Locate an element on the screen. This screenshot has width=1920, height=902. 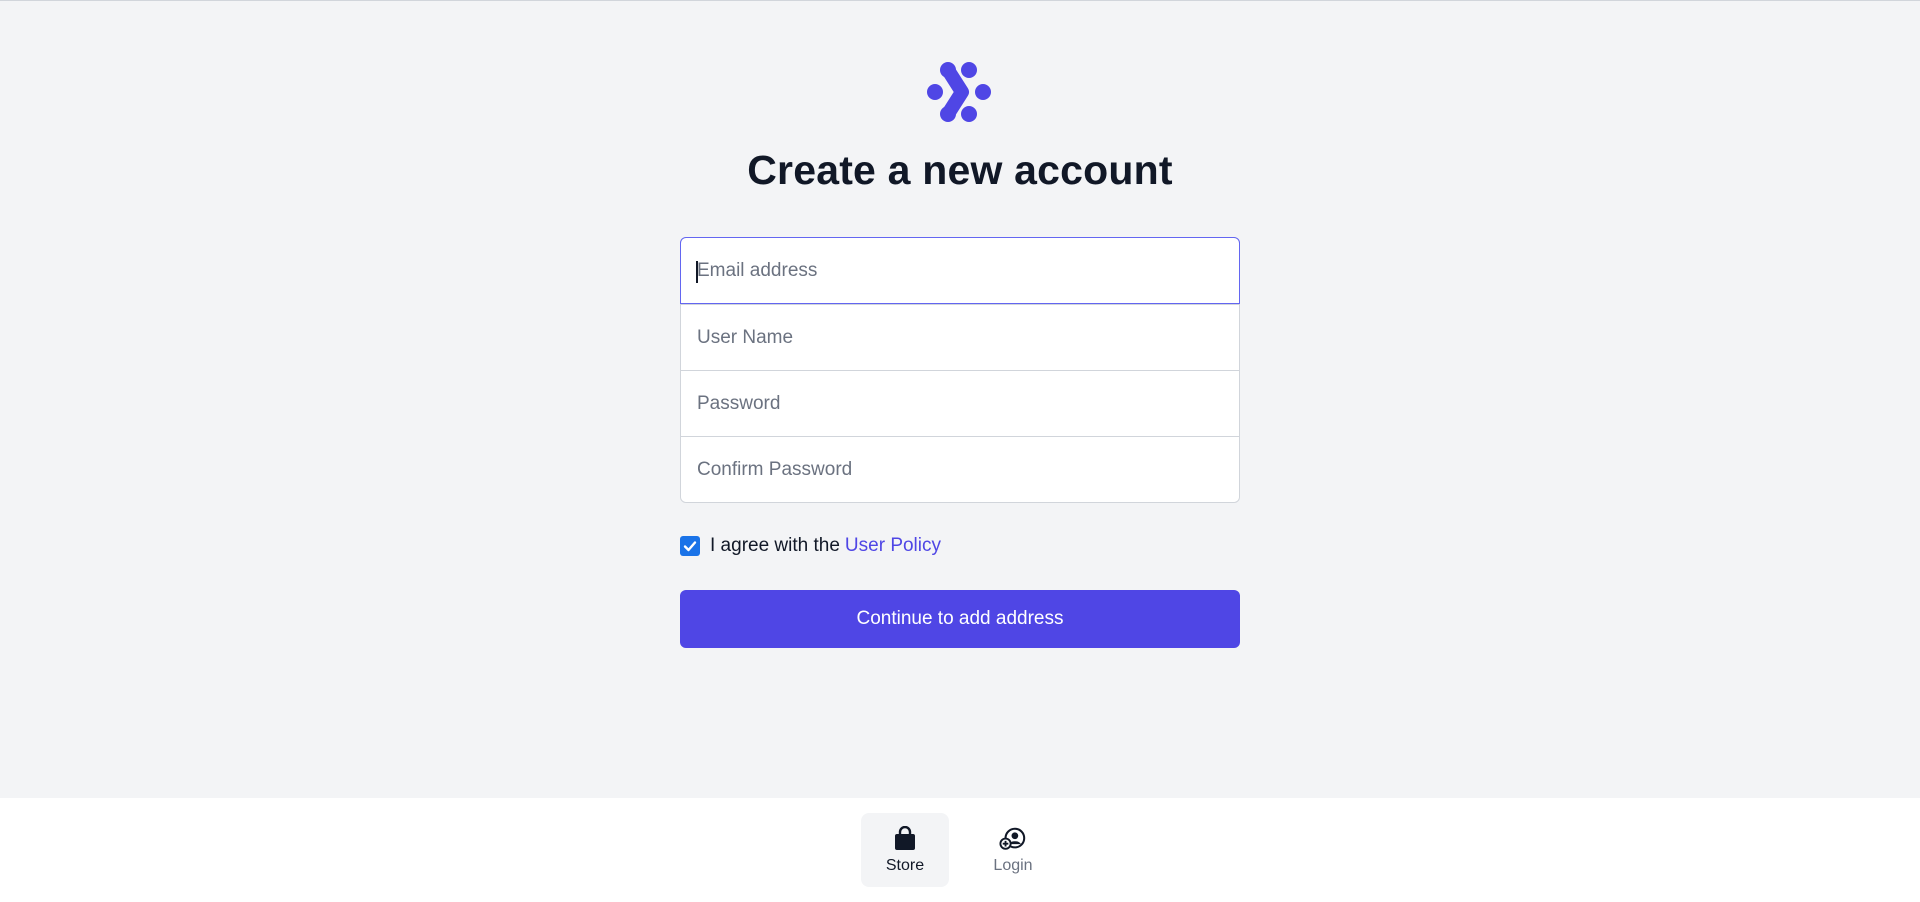
text-caret is located at coordinates (697, 272).